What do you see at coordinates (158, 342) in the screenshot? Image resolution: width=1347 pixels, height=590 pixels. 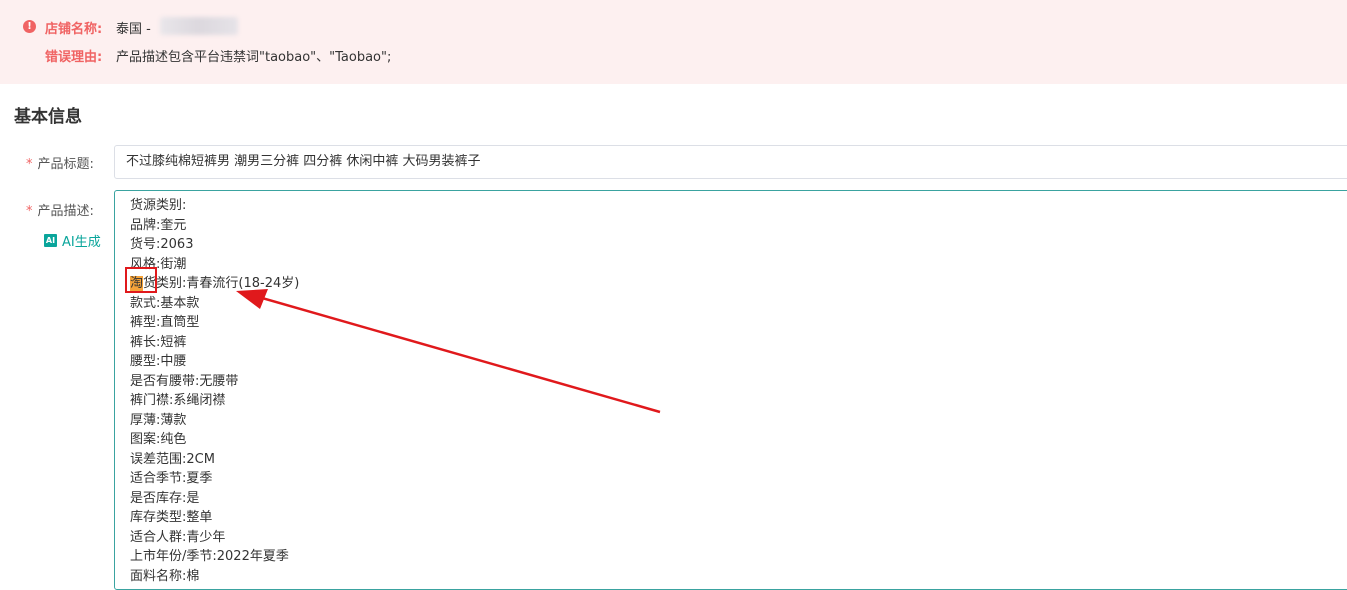 I see `desc-line: 裤长:短裤` at bounding box center [158, 342].